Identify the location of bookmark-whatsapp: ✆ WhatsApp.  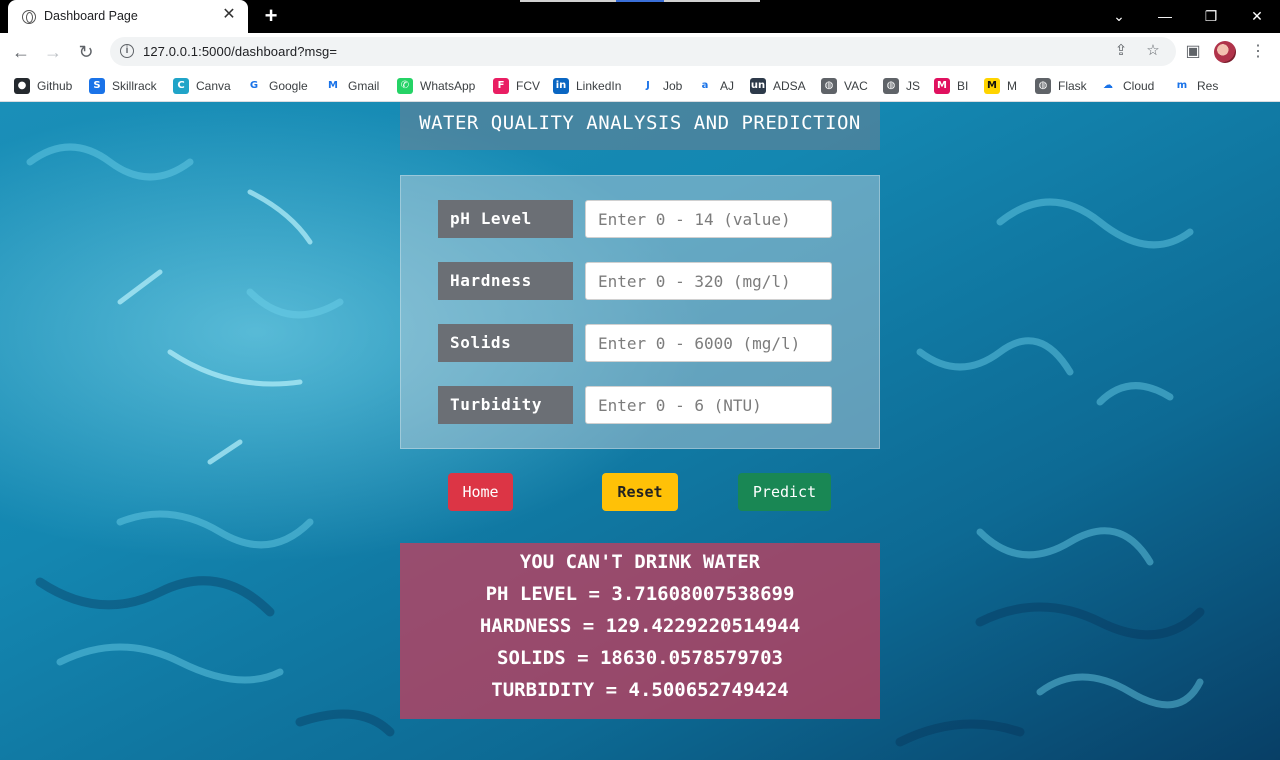
(436, 86).